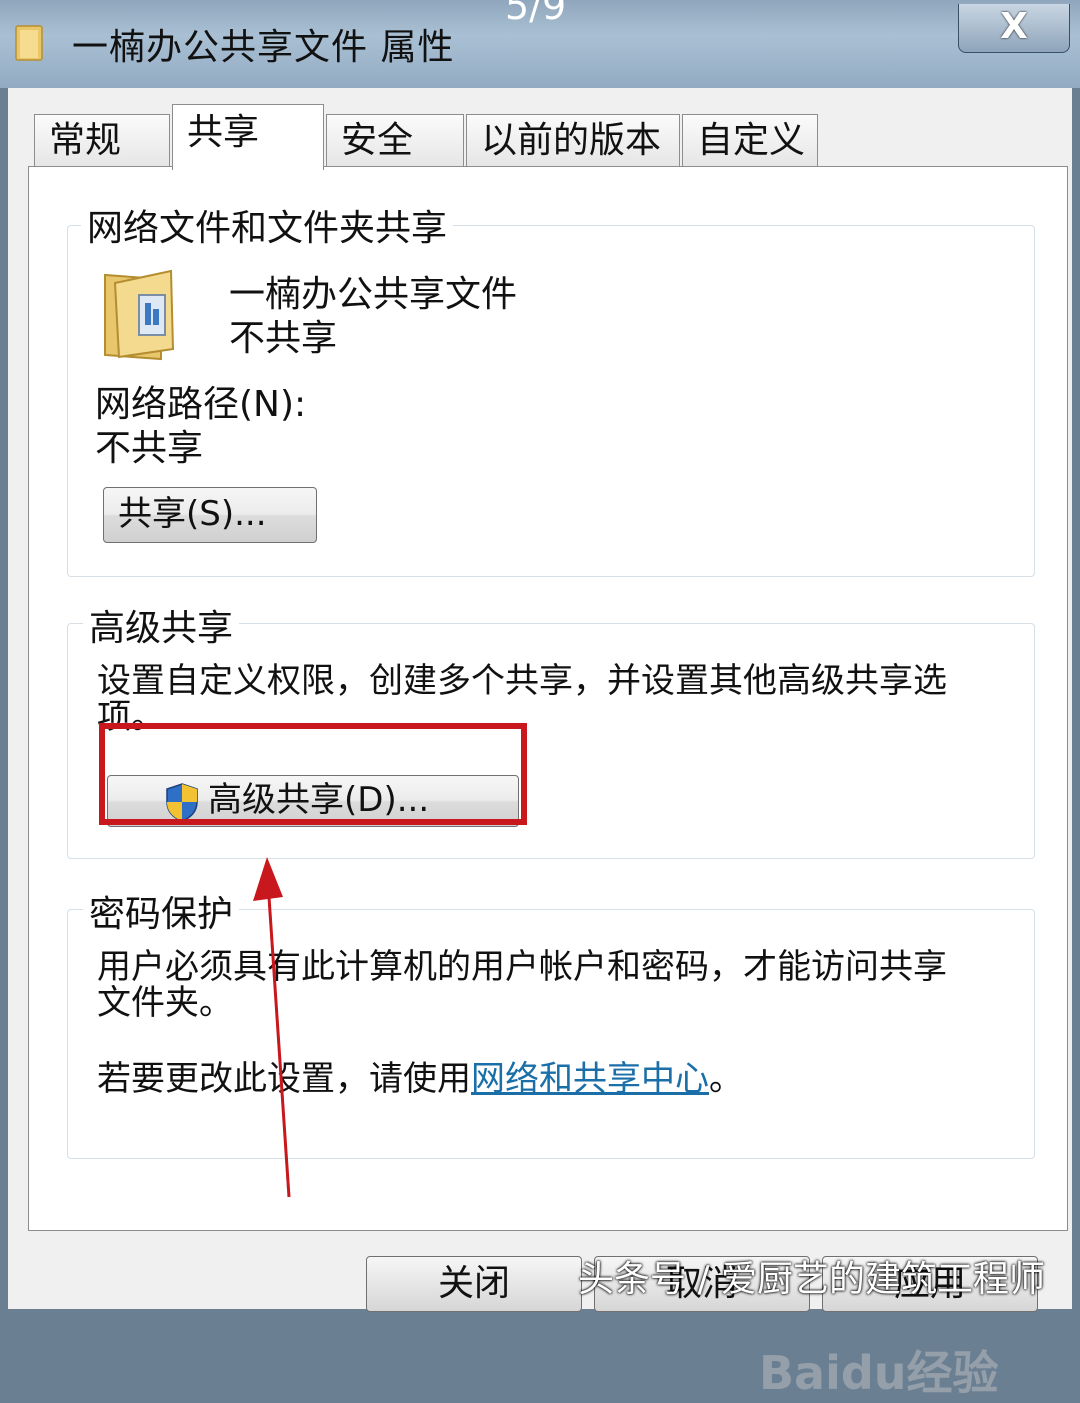  What do you see at coordinates (420, 1075) in the screenshot?
I see `change-setting-text: 若要更改此设置，请使用网络和共享中心。` at bounding box center [420, 1075].